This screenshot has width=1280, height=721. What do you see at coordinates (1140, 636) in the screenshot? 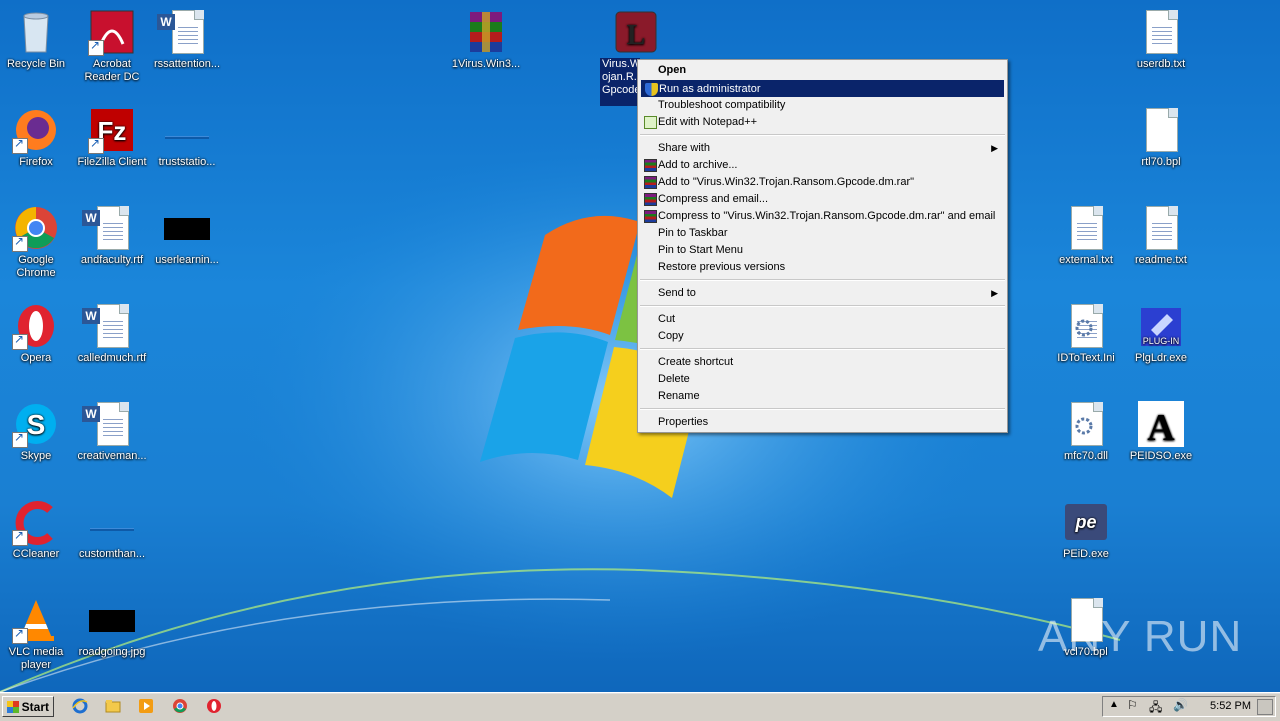
I see `anyrun-watermark: ANY RUN` at bounding box center [1140, 636].